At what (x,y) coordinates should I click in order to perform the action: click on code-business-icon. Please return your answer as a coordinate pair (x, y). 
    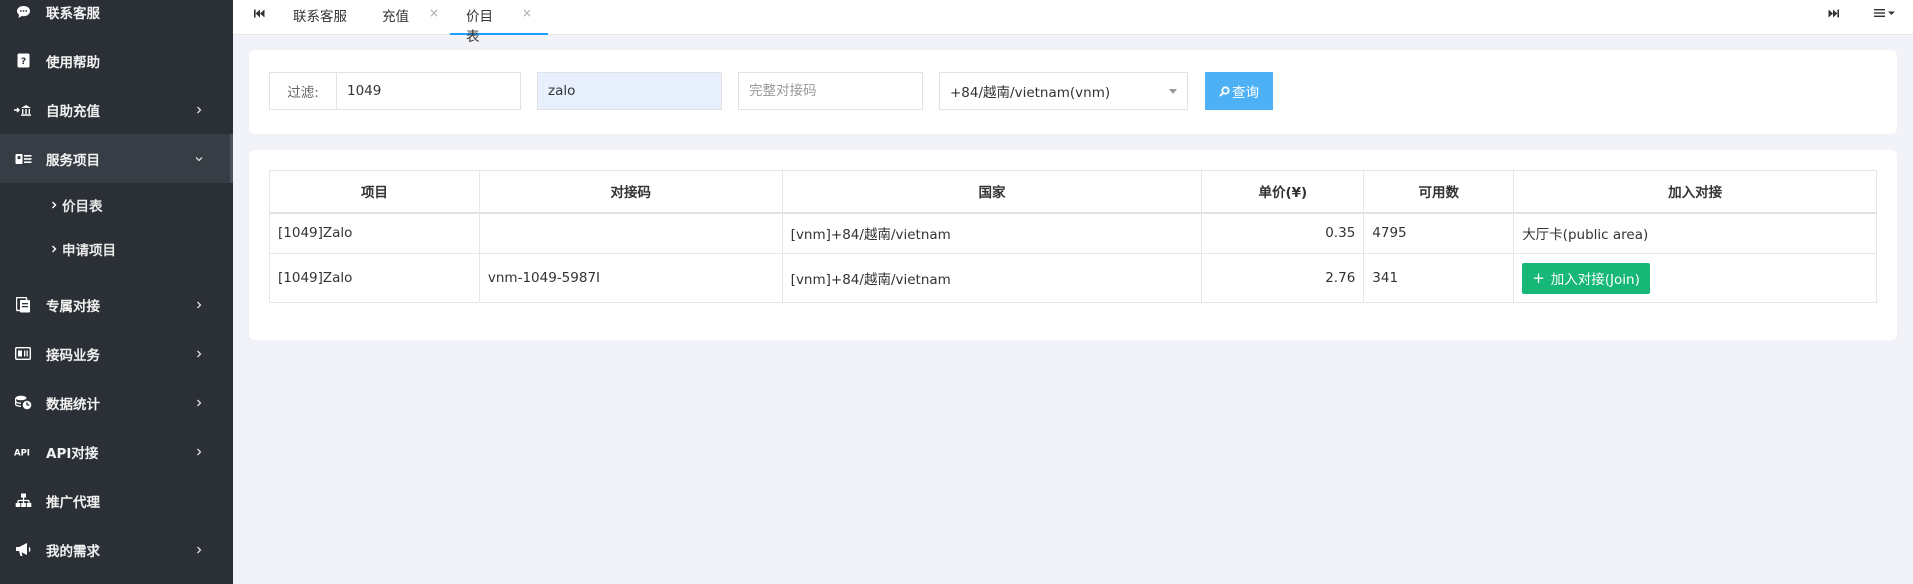
    Looking at the image, I should click on (23, 354).